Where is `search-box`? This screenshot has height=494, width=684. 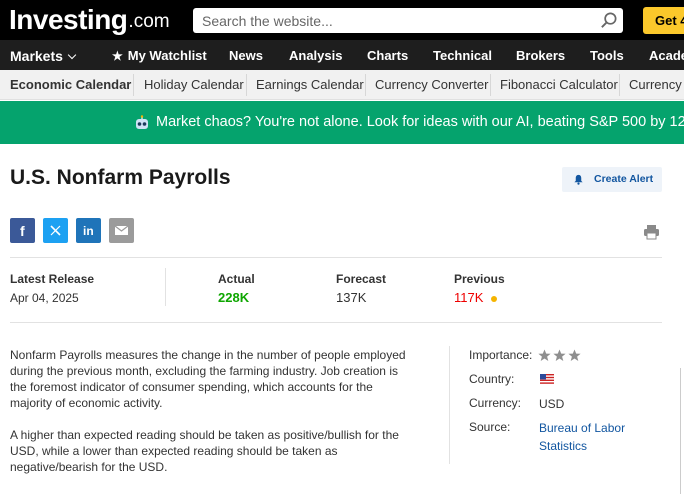
search-box is located at coordinates (408, 20).